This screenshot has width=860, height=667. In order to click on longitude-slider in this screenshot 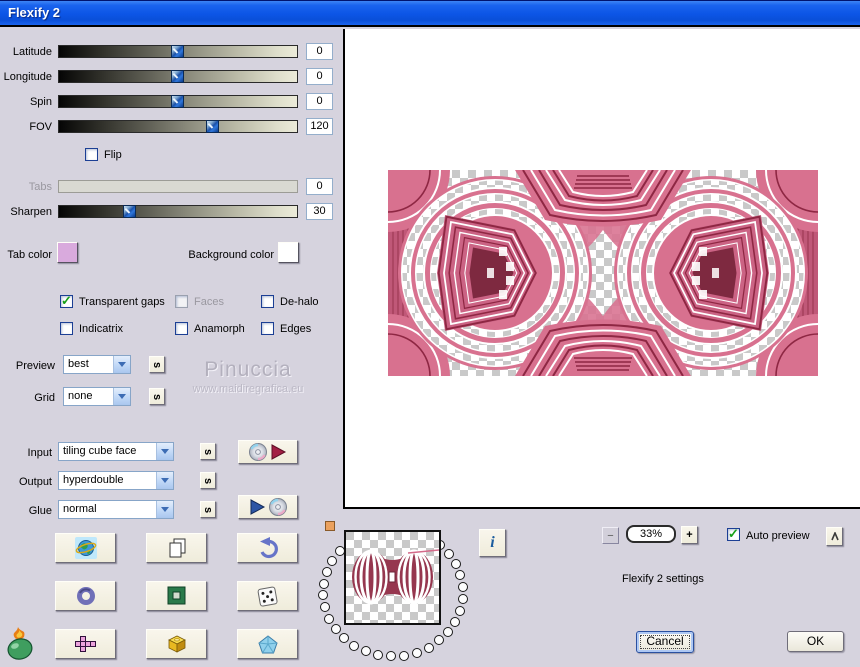, I will do `click(178, 76)`.